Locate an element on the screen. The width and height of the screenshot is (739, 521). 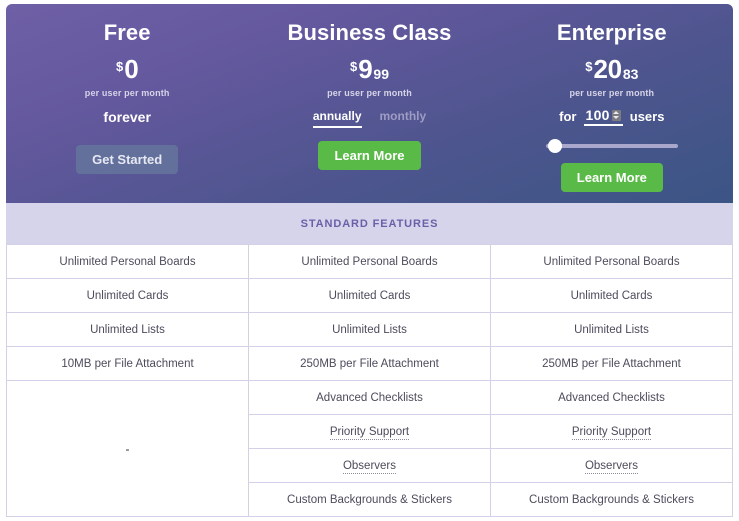
user-count-input: 100 is located at coordinates (603, 116).